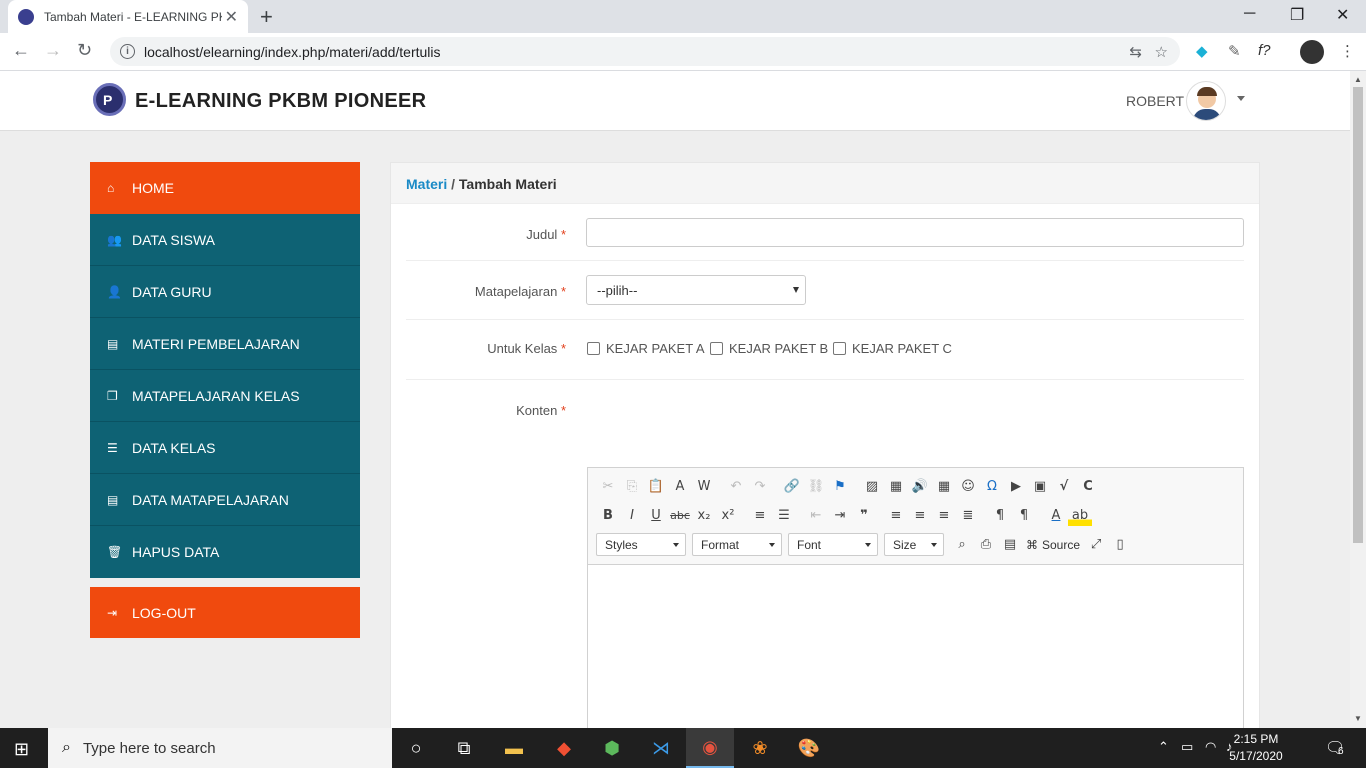 The height and width of the screenshot is (768, 1366). I want to click on back-icon: ←, so click(21, 50).